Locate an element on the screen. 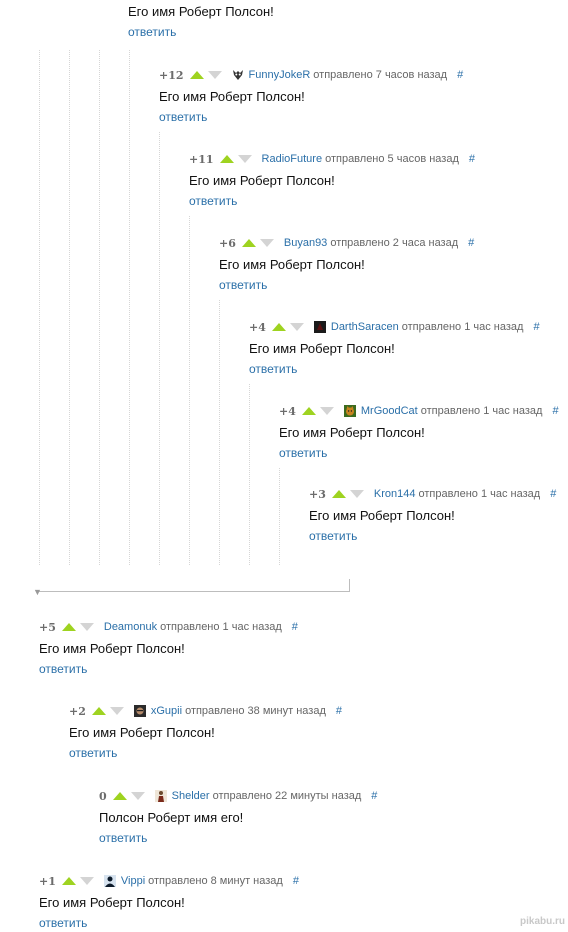 This screenshot has width=568, height=932. mask-avatar-icon is located at coordinates (238, 75).